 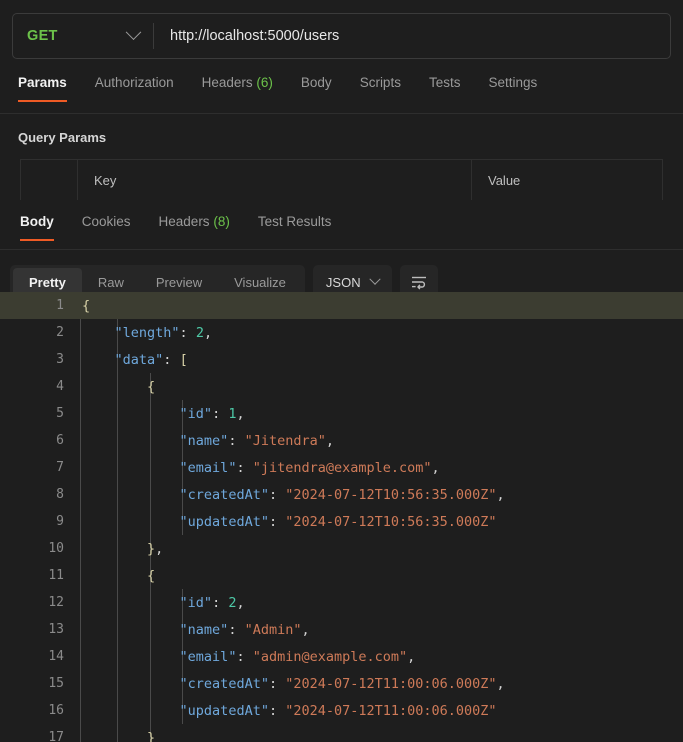 What do you see at coordinates (330, 656) in the screenshot?
I see `token-str: "admin@example.com"` at bounding box center [330, 656].